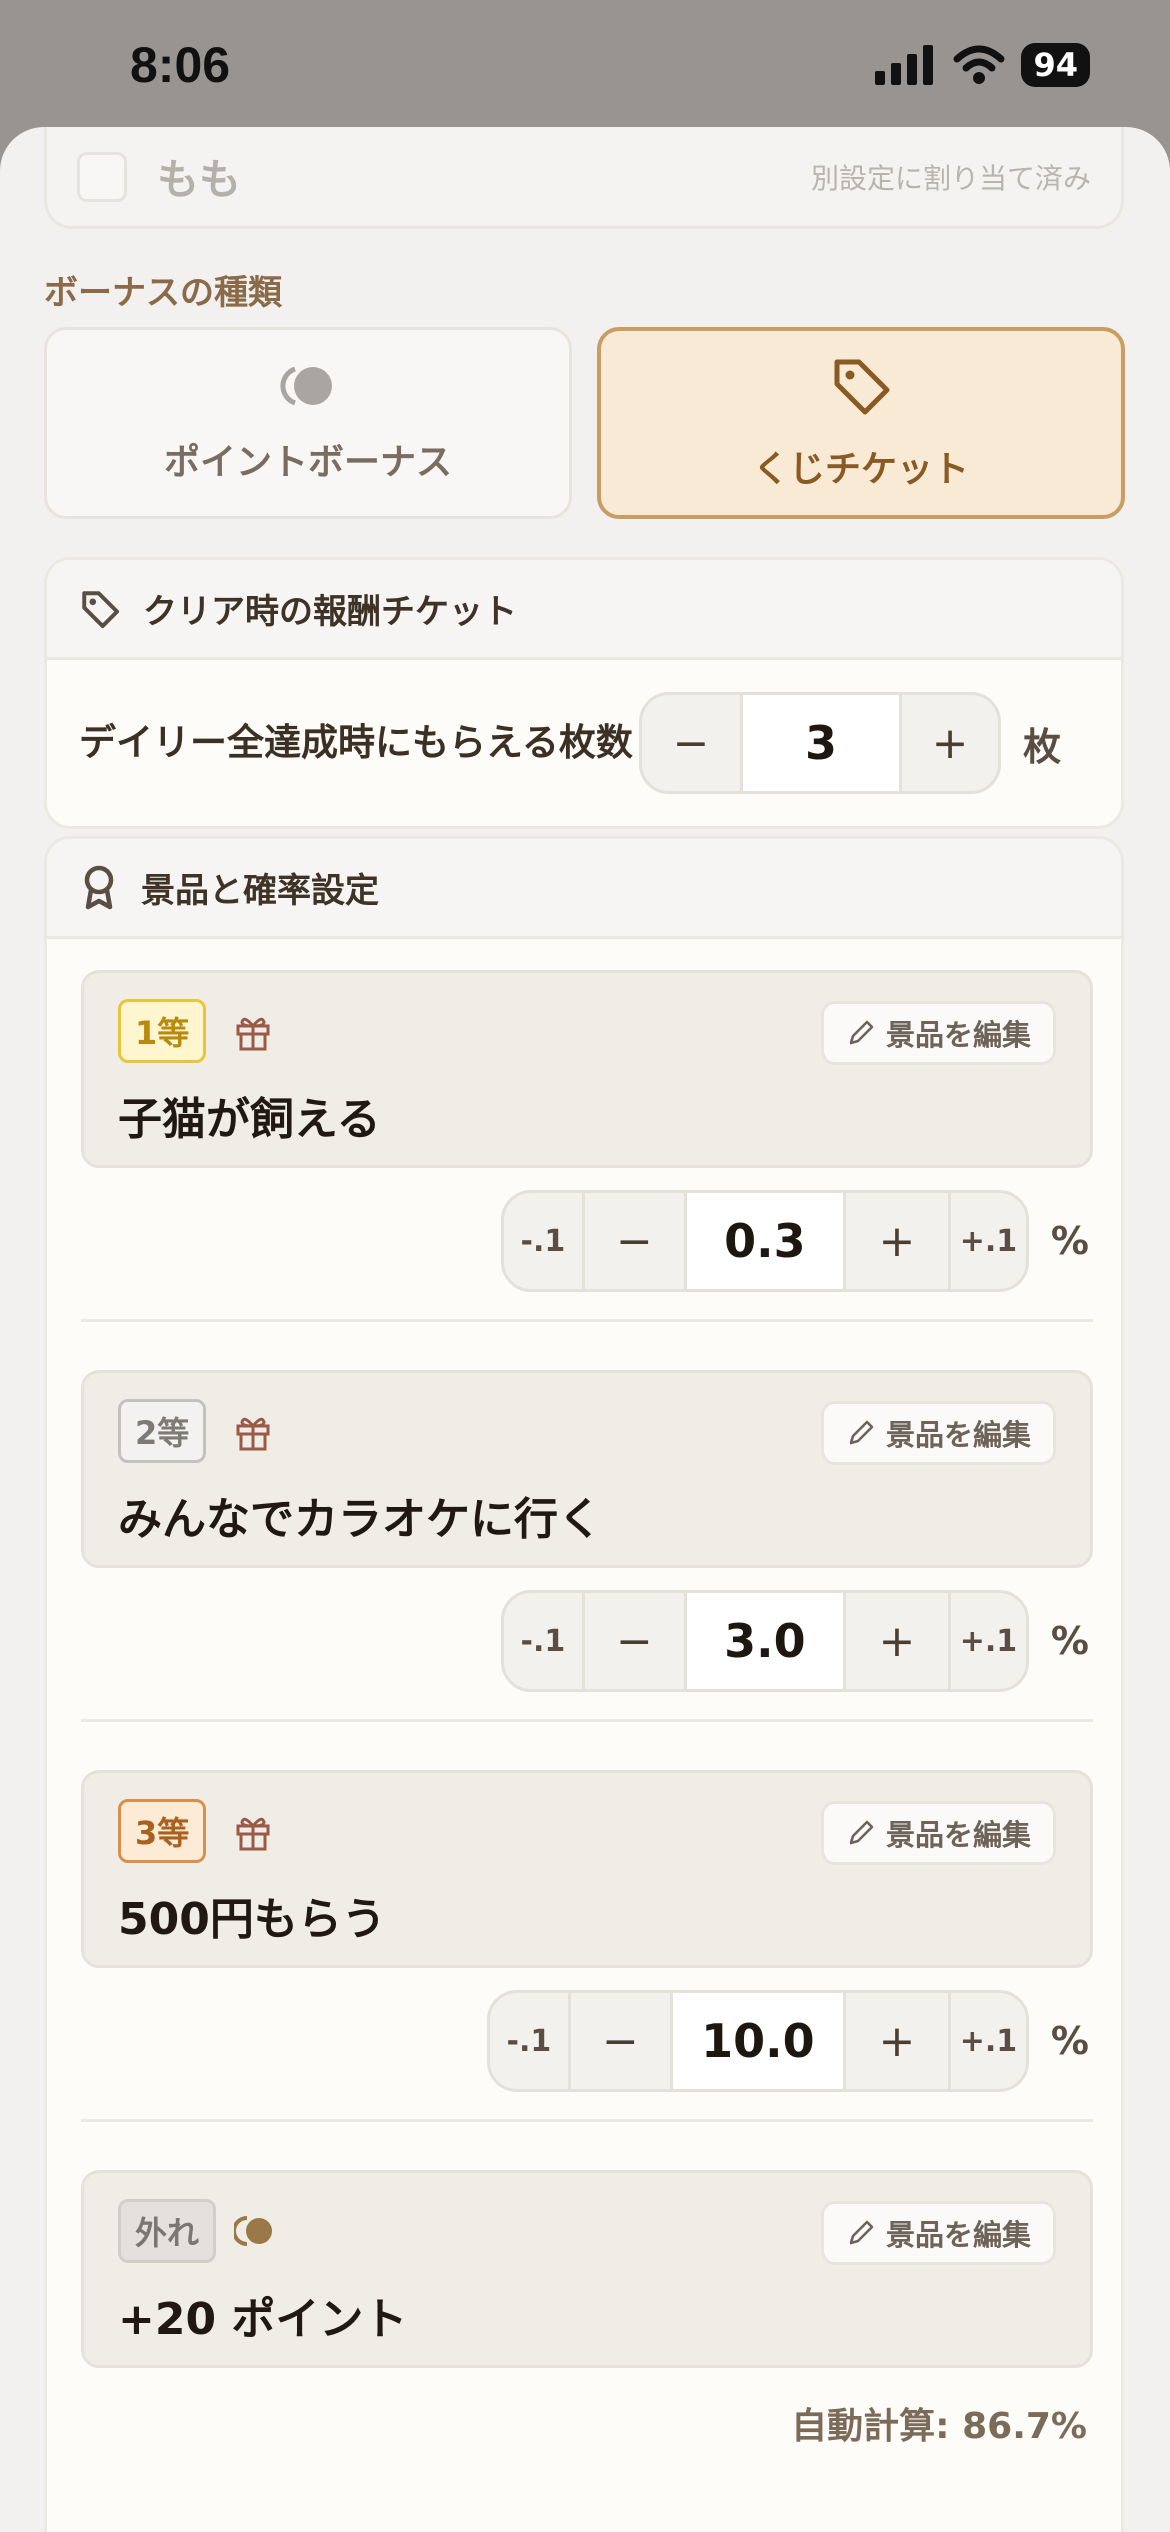 The image size is (1170, 2532). I want to click on assignment-row: もも 別設定に割り当て済み, so click(584, 178).